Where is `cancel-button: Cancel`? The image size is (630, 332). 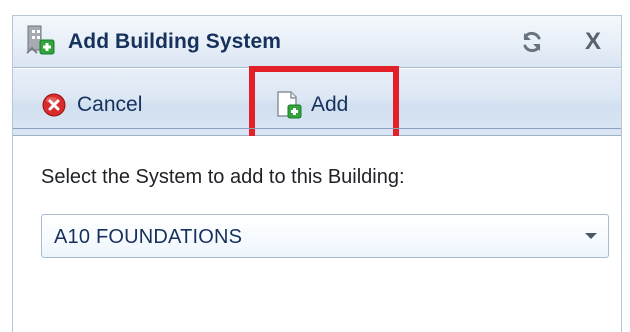 cancel-button: Cancel is located at coordinates (91, 105).